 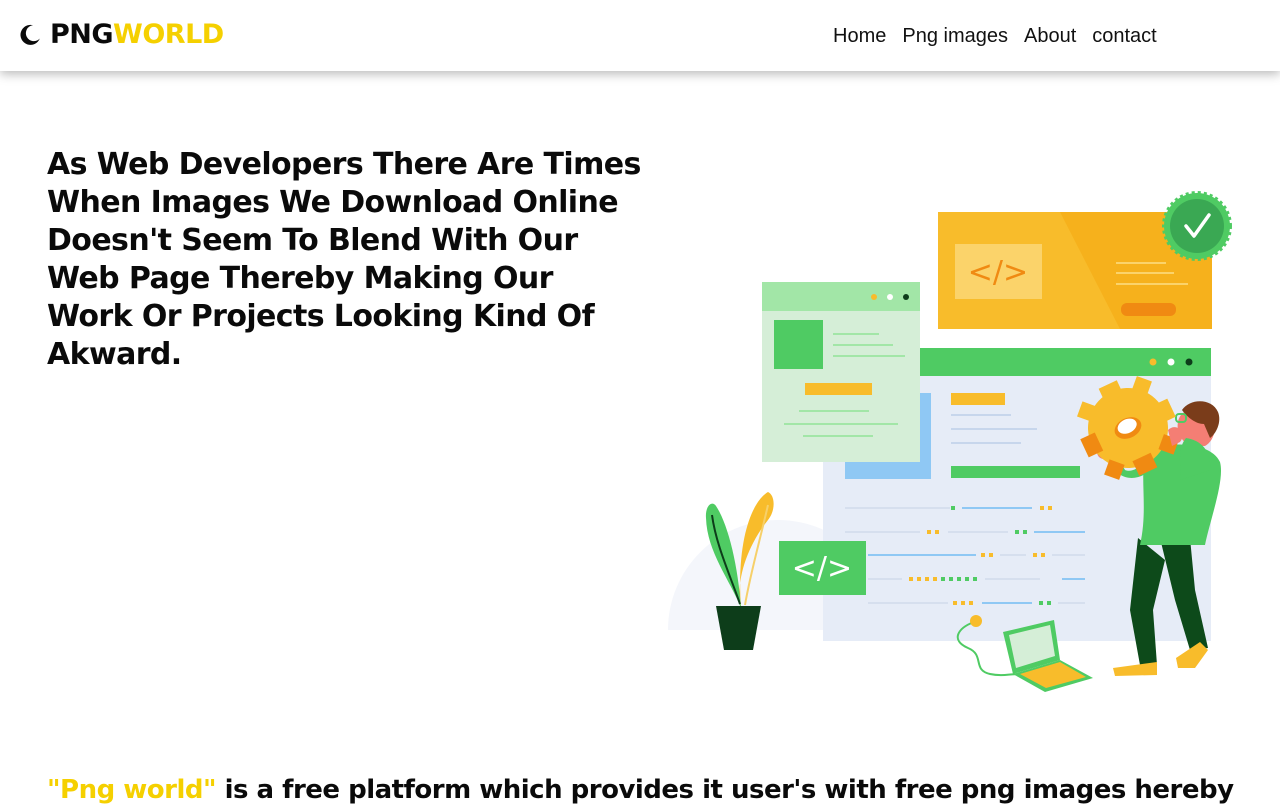 What do you see at coordinates (1015, 472) in the screenshot?
I see `green-bar` at bounding box center [1015, 472].